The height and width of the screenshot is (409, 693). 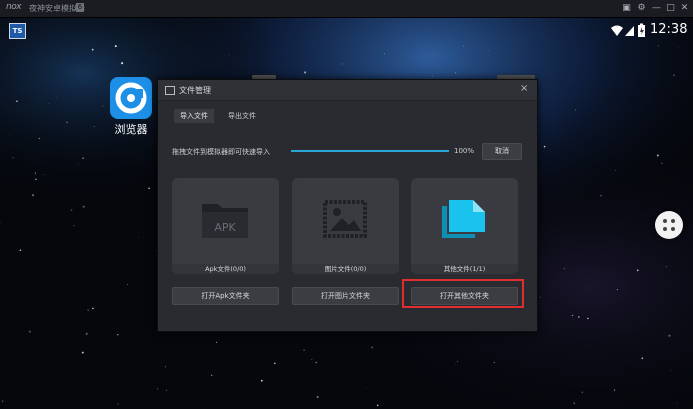 I want to click on battery-icon, so click(x=641, y=30).